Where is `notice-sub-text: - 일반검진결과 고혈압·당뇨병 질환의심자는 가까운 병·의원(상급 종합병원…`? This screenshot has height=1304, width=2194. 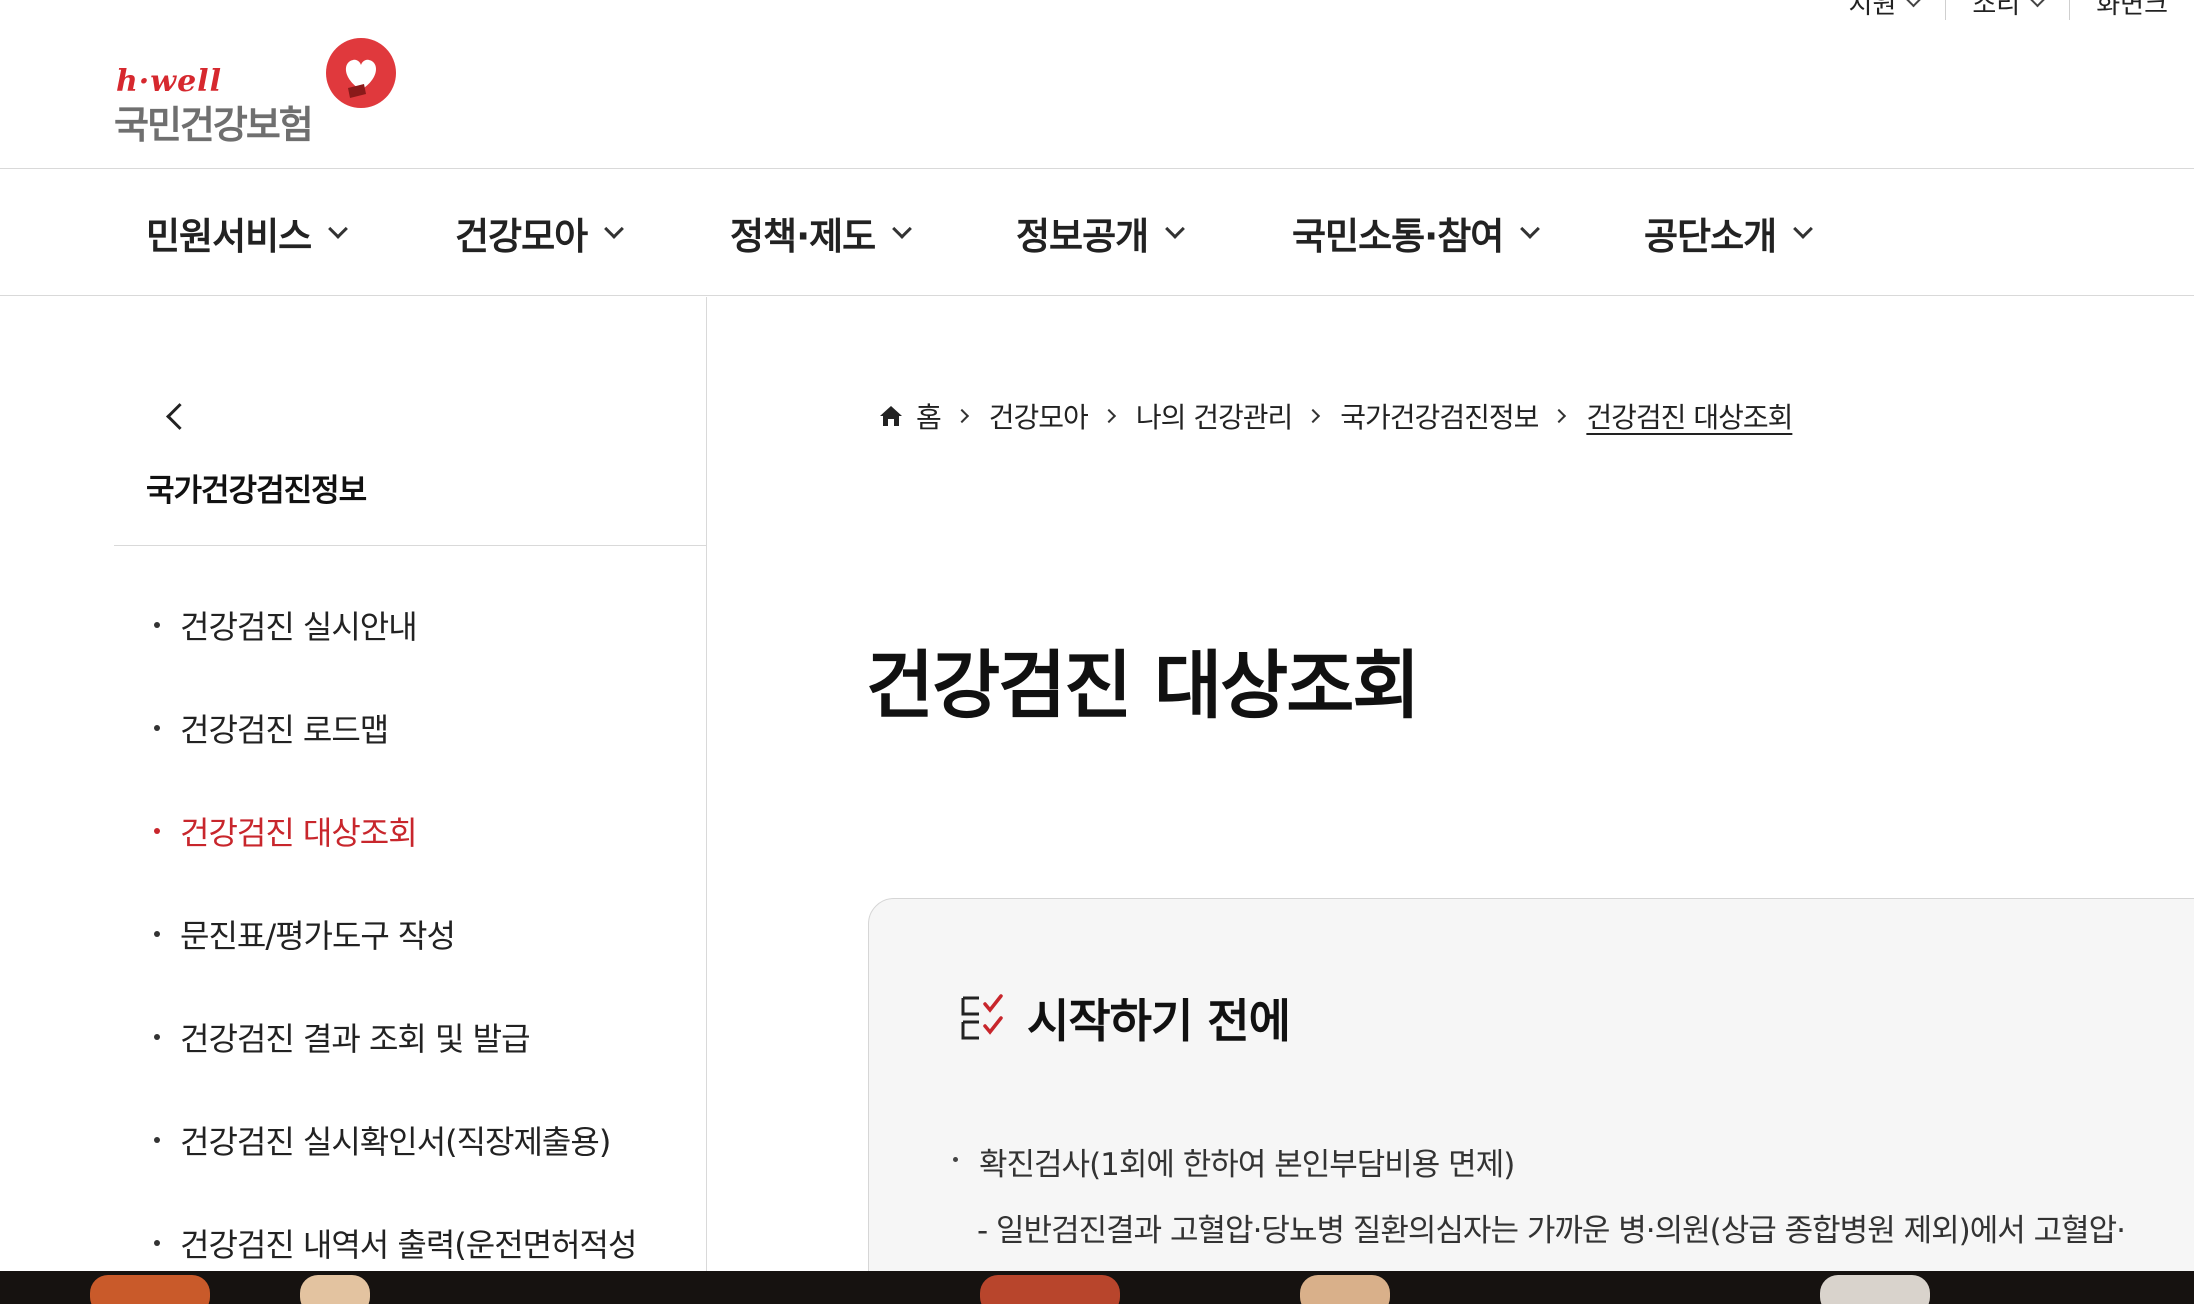
notice-sub-text: - 일반검진결과 고혈압·당뇨병 질환의심자는 가까운 병·의원(상급 종합병원… is located at coordinates (1551, 1231).